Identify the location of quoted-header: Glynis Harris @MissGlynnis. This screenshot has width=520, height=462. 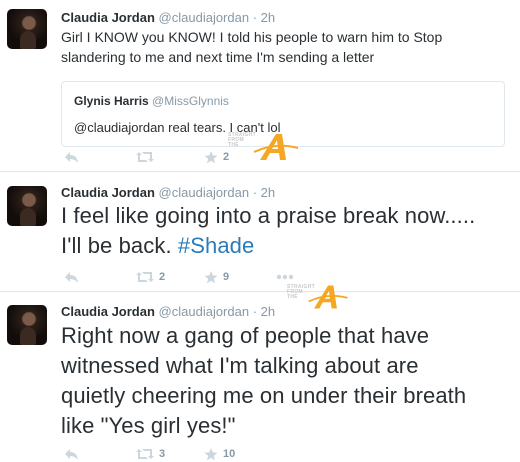
(151, 101).